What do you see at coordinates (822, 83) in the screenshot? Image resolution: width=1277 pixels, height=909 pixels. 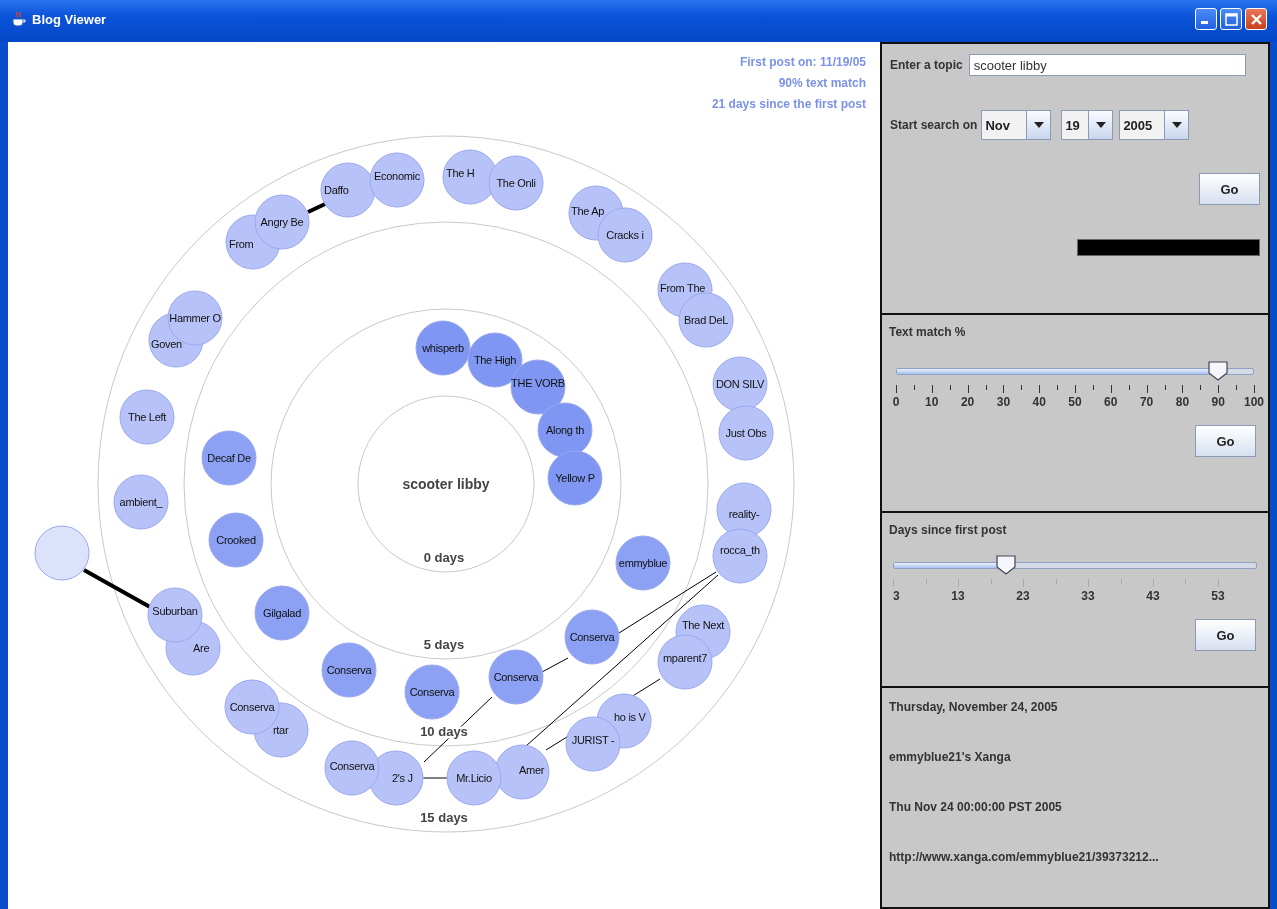 I see `info-text: 90% text match` at bounding box center [822, 83].